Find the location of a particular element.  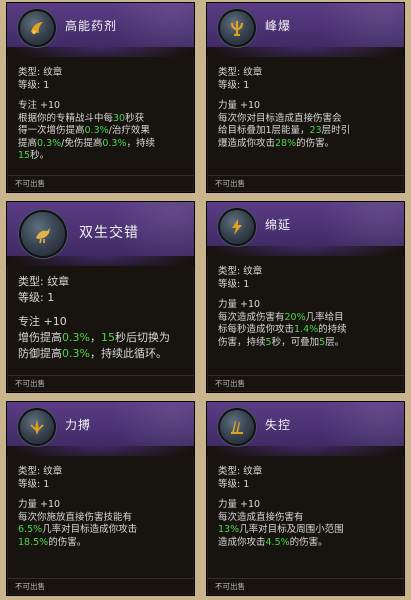

description-text: ，持续此循环。 is located at coordinates (128, 353).